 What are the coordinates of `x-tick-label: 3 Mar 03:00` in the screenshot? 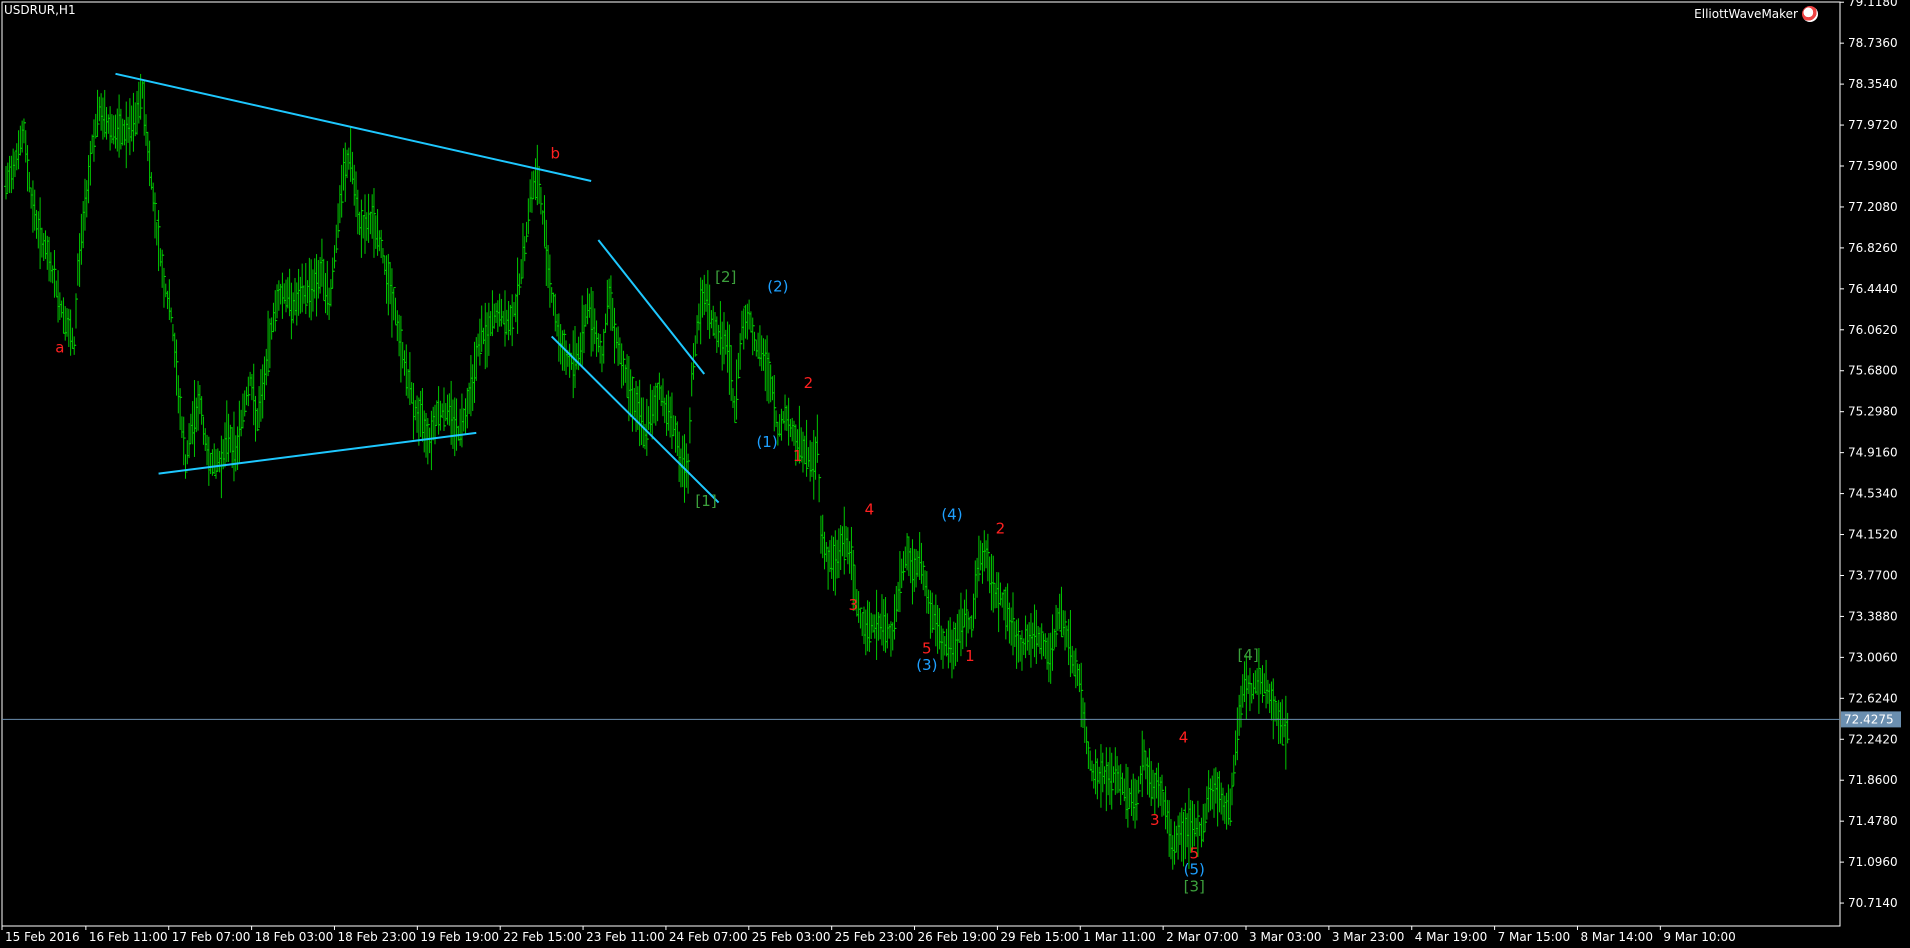 It's located at (1285, 937).